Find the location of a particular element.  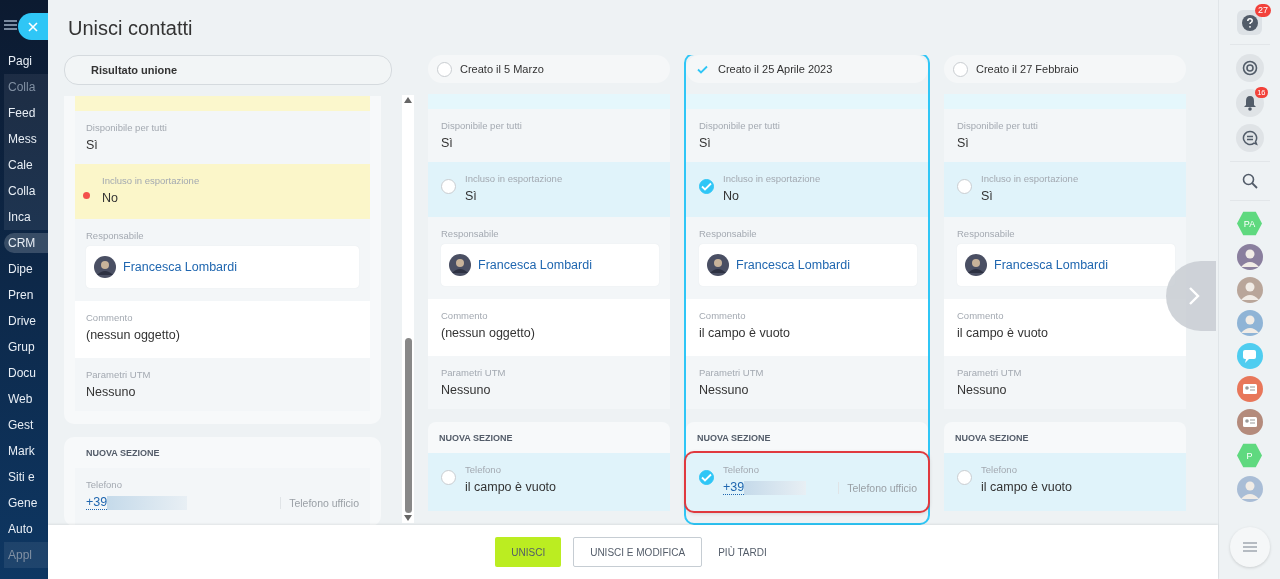

close-button is located at coordinates (33, 26).